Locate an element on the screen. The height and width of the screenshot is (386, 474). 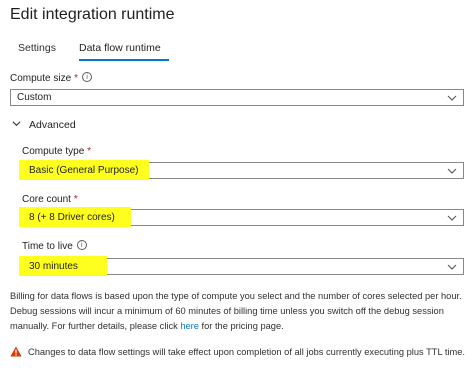
time-to-live-value: 30 minutes is located at coordinates (53, 266).